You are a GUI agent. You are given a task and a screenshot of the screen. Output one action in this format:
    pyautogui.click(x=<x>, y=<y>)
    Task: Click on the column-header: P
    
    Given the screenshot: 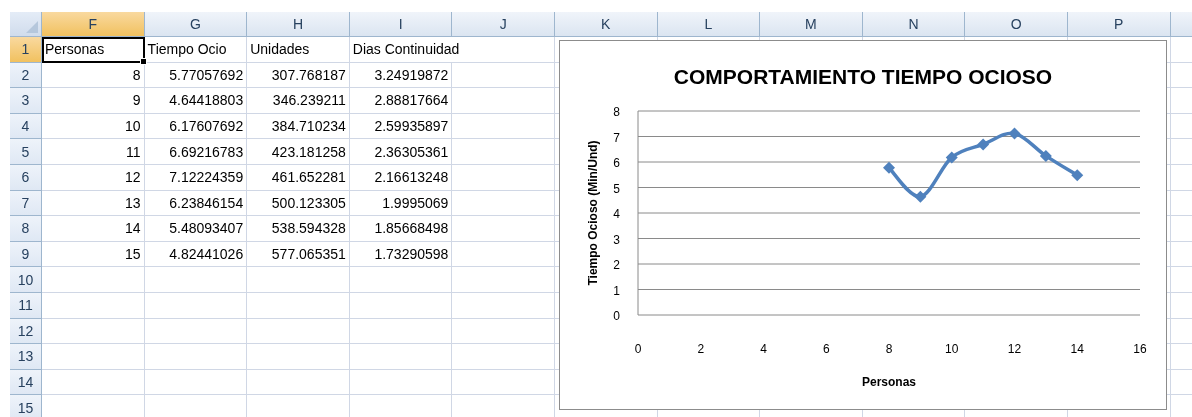 What is the action you would take?
    pyautogui.click(x=1119, y=24)
    